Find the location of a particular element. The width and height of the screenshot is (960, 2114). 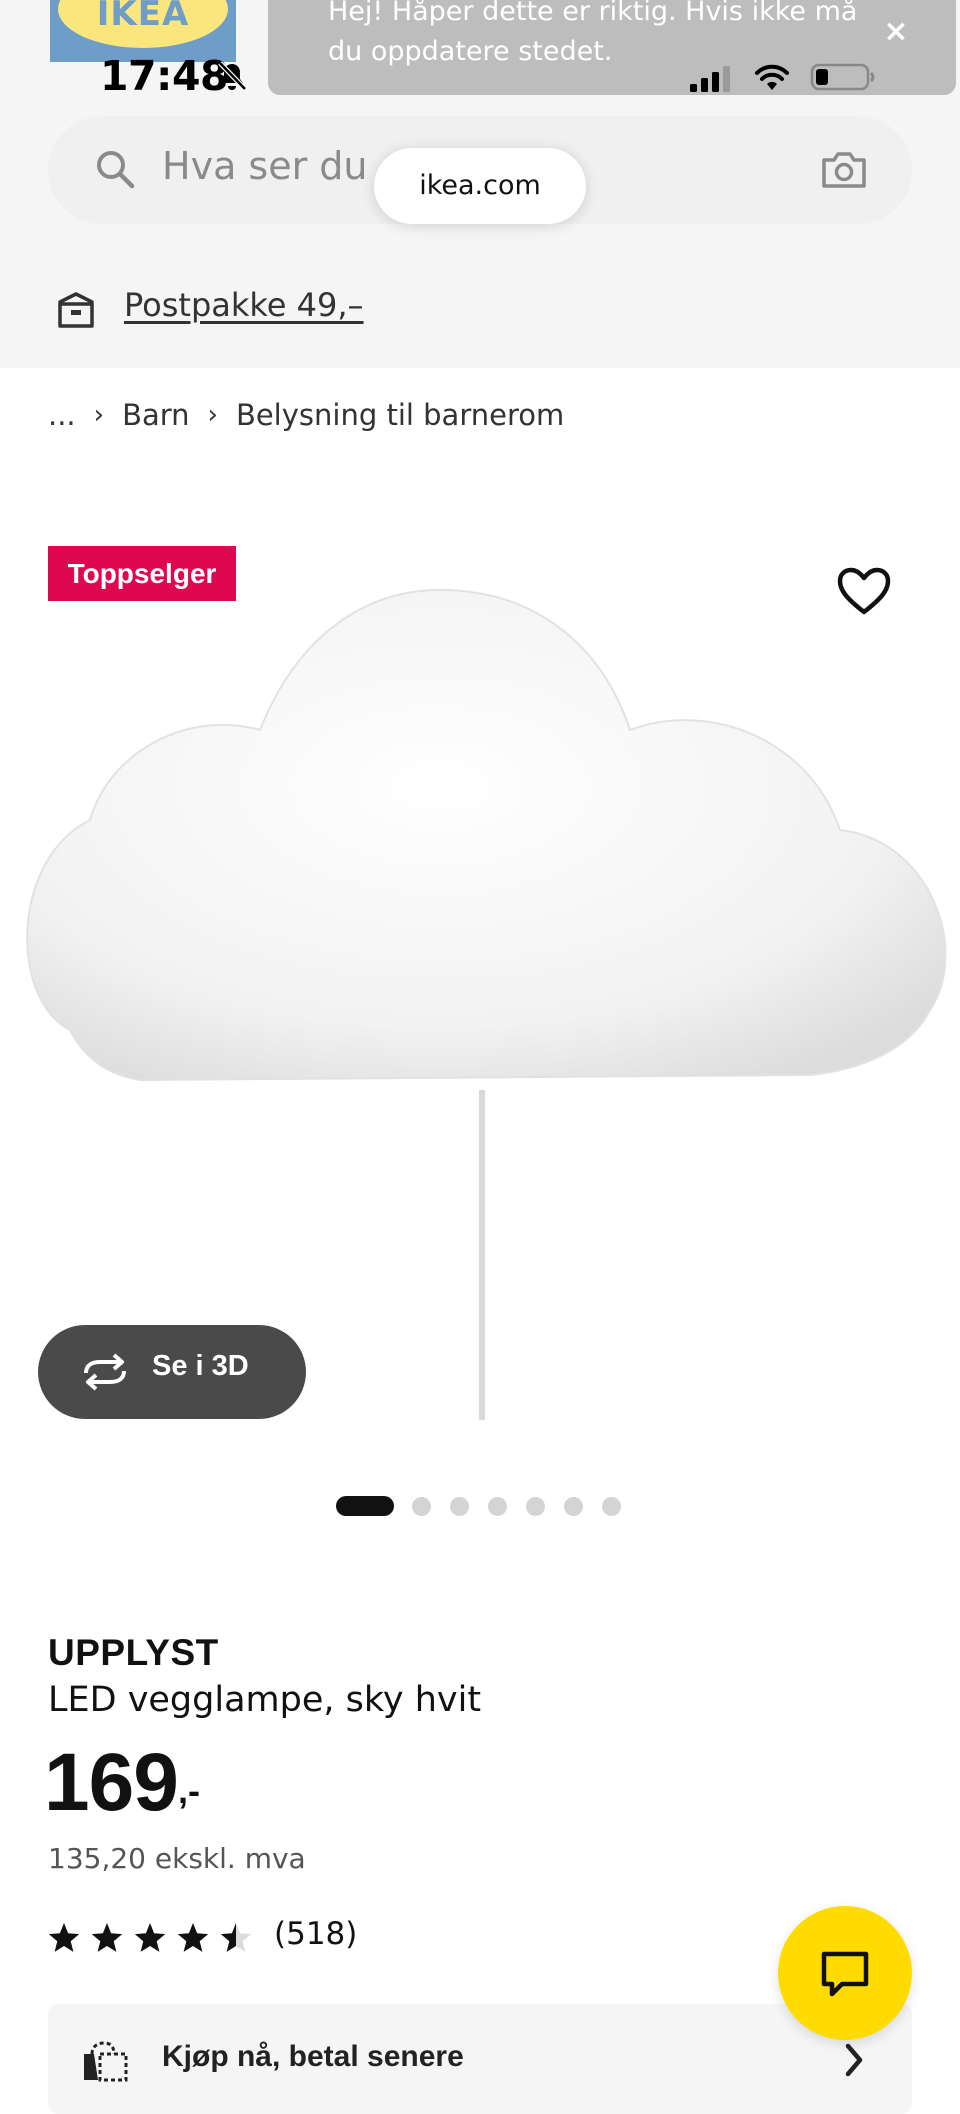

price-ex-vat: 135,20 ekskl. mva is located at coordinates (177, 1858).